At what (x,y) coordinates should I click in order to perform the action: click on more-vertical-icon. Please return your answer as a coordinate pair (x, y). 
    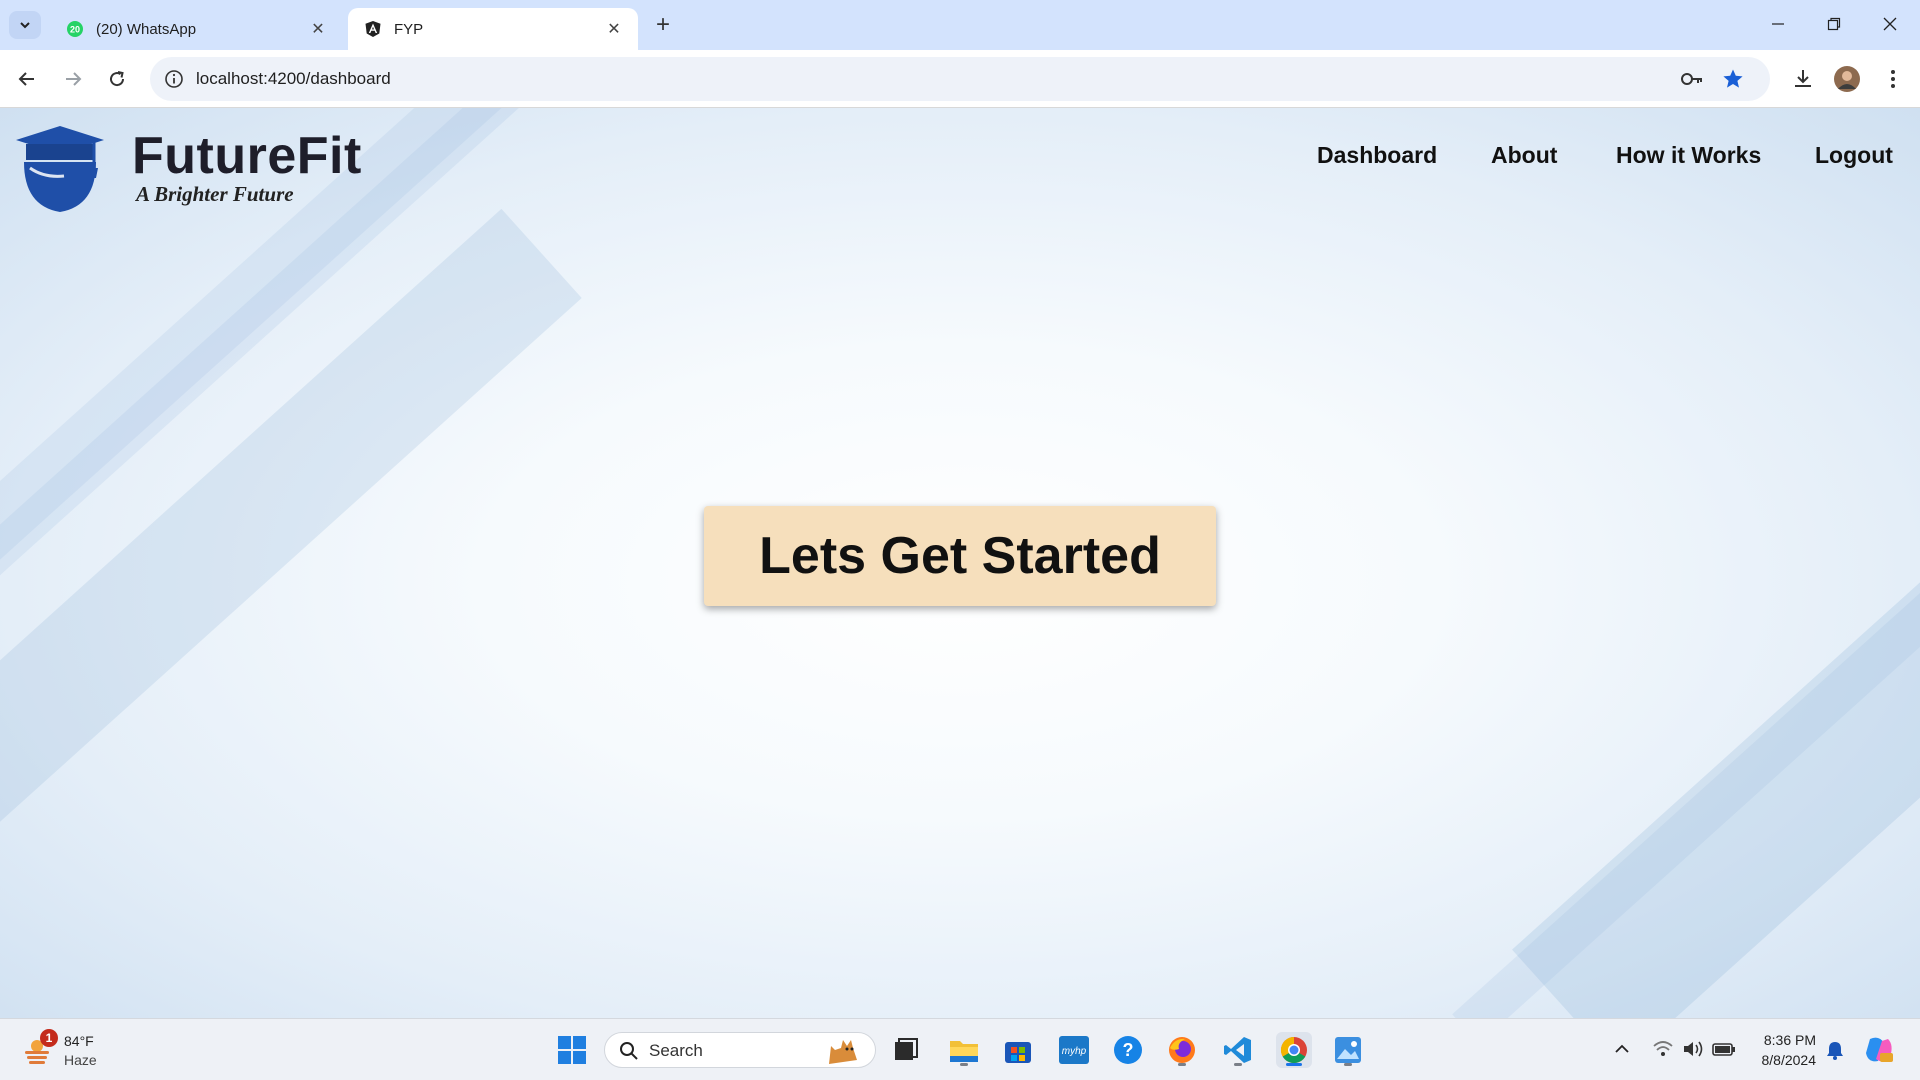
    Looking at the image, I should click on (1893, 79).